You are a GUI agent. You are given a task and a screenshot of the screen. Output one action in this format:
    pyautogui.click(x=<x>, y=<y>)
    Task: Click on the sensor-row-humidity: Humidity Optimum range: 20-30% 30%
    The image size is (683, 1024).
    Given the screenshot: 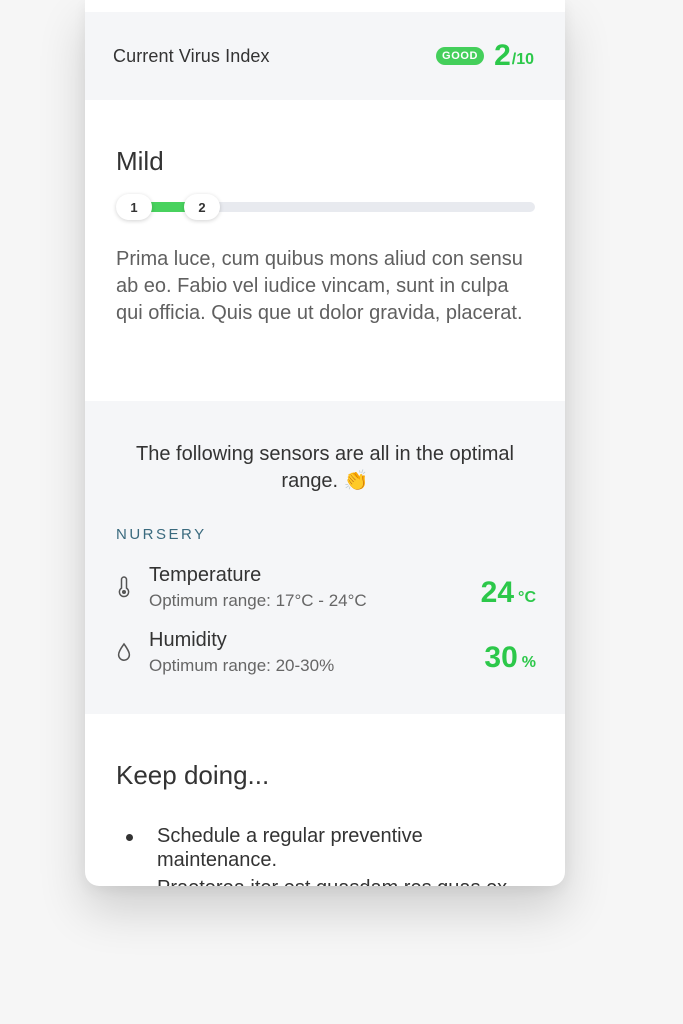 What is the action you would take?
    pyautogui.click(x=326, y=655)
    